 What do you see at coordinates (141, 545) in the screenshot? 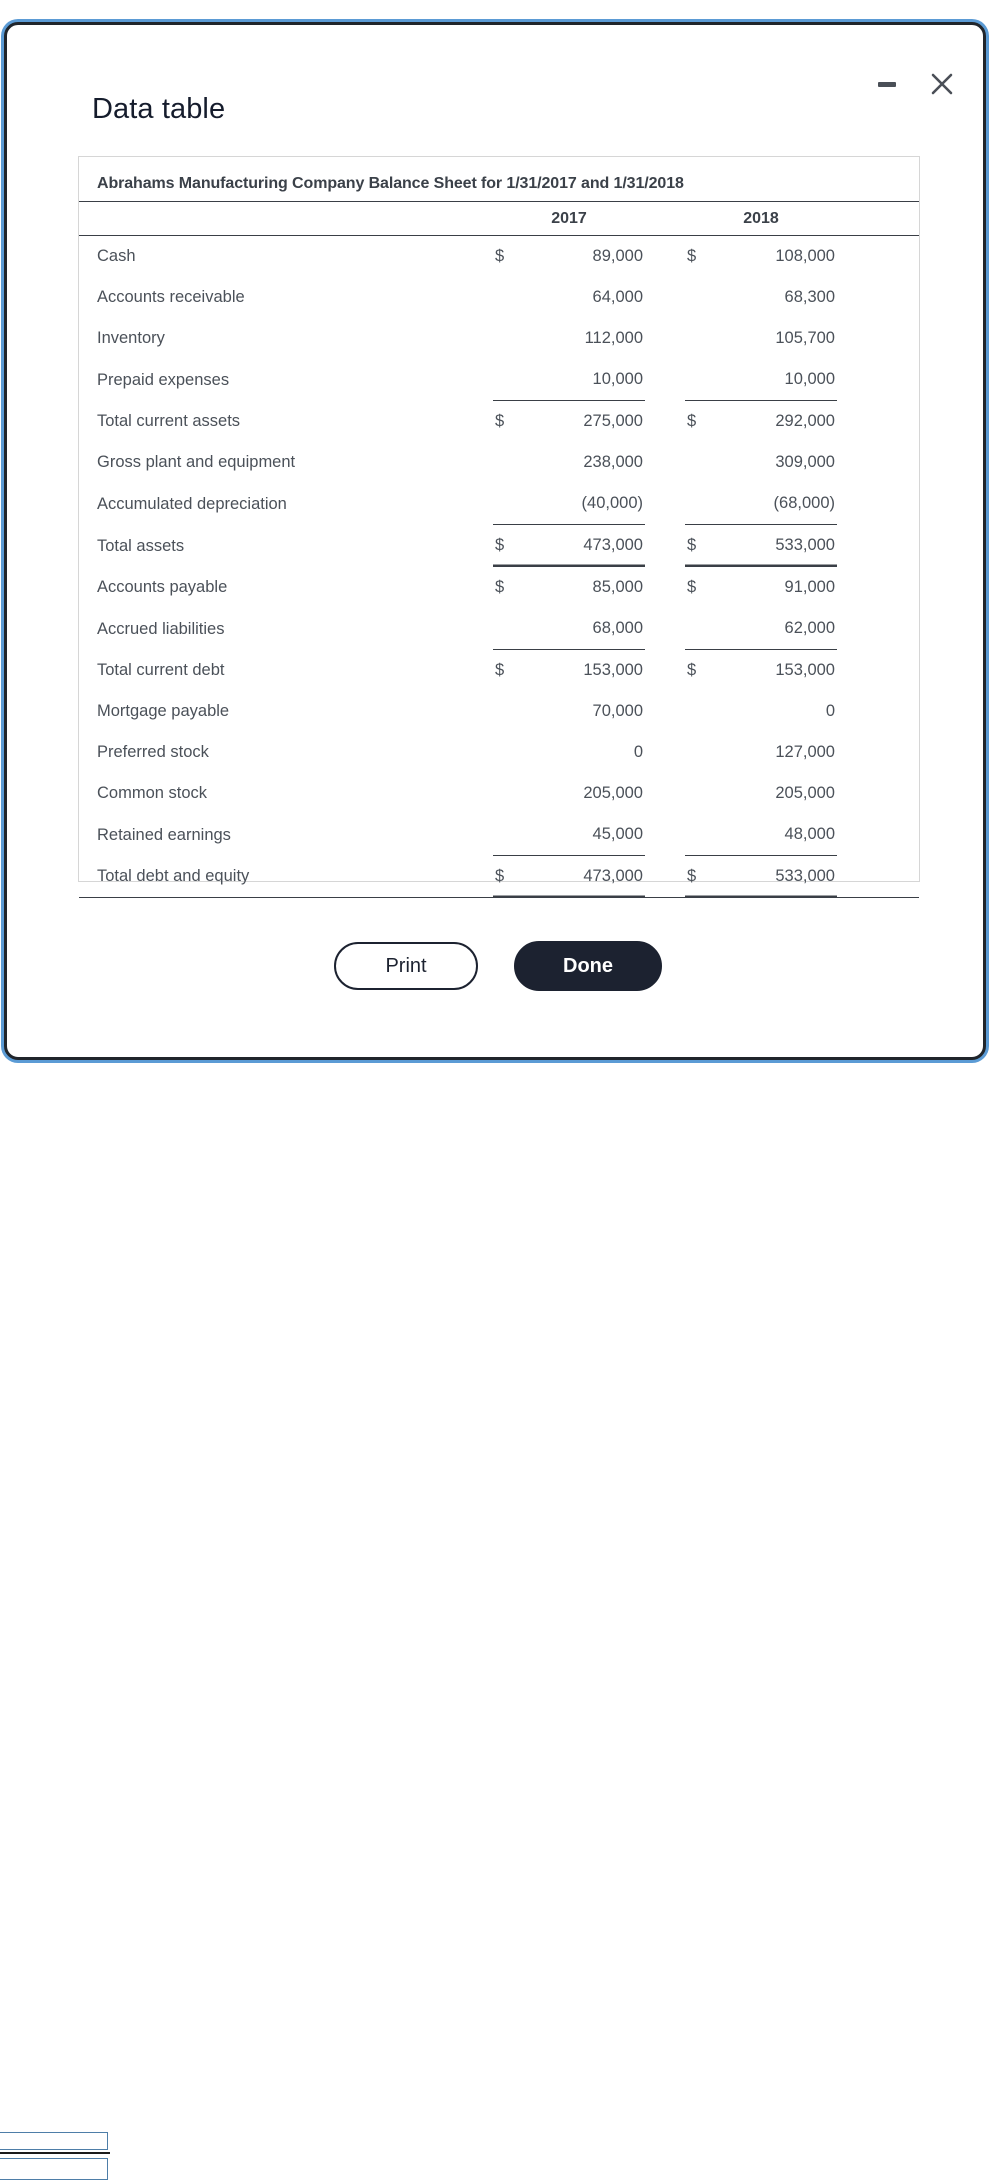
I see `row-label: Total assets` at bounding box center [141, 545].